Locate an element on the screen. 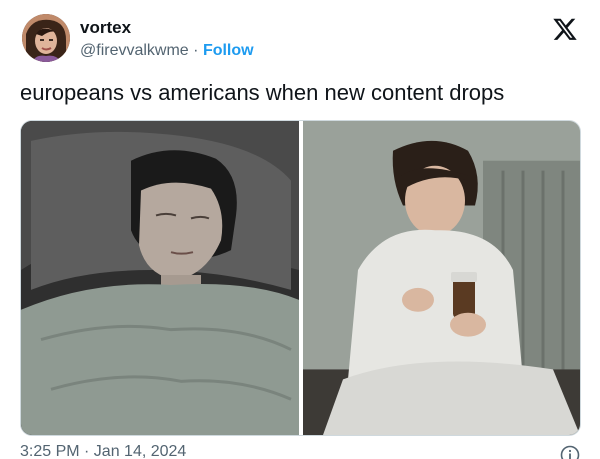  user-handle: @firevvalkwme is located at coordinates (134, 50).